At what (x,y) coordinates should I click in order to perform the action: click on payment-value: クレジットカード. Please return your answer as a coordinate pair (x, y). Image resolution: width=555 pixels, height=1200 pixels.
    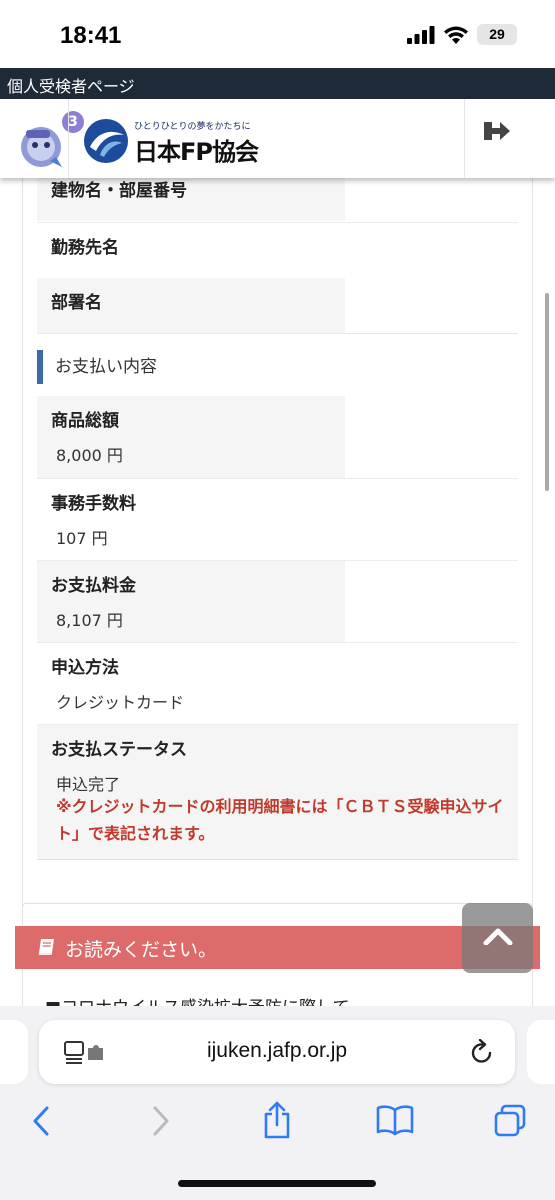
    Looking at the image, I should click on (120, 702).